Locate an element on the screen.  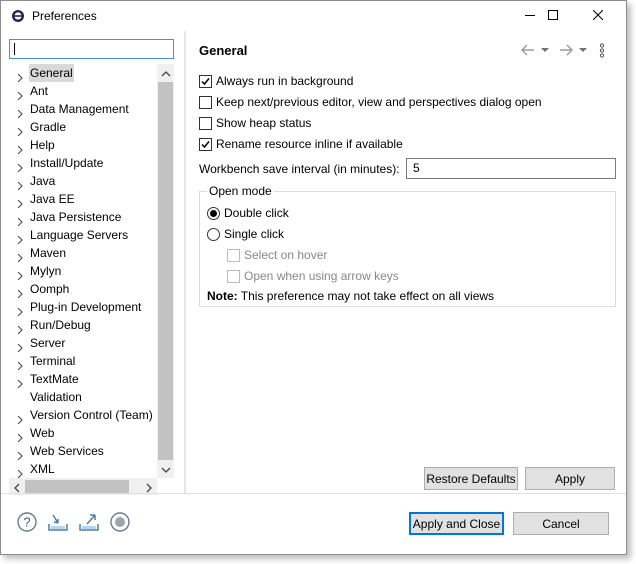
tree-item-label: Java Persistence is located at coordinates (76, 217).